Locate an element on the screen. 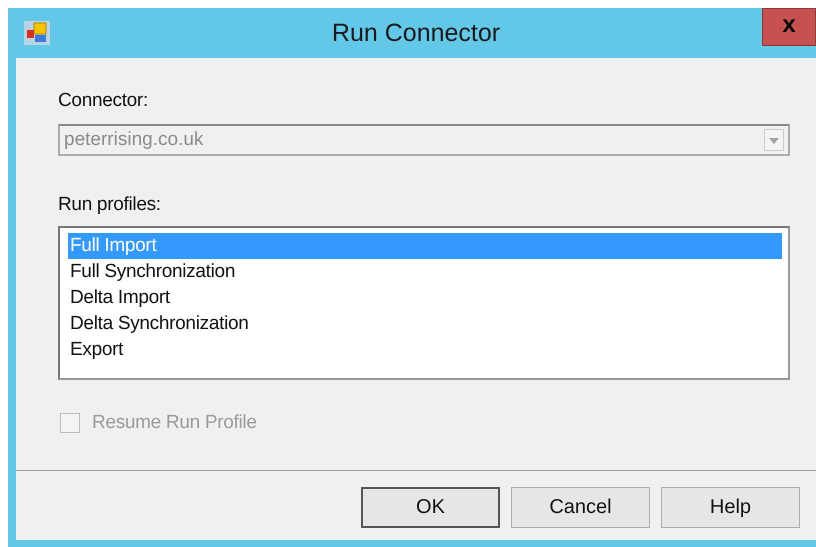 The width and height of the screenshot is (816, 547). list-item: Delta Import is located at coordinates (425, 298).